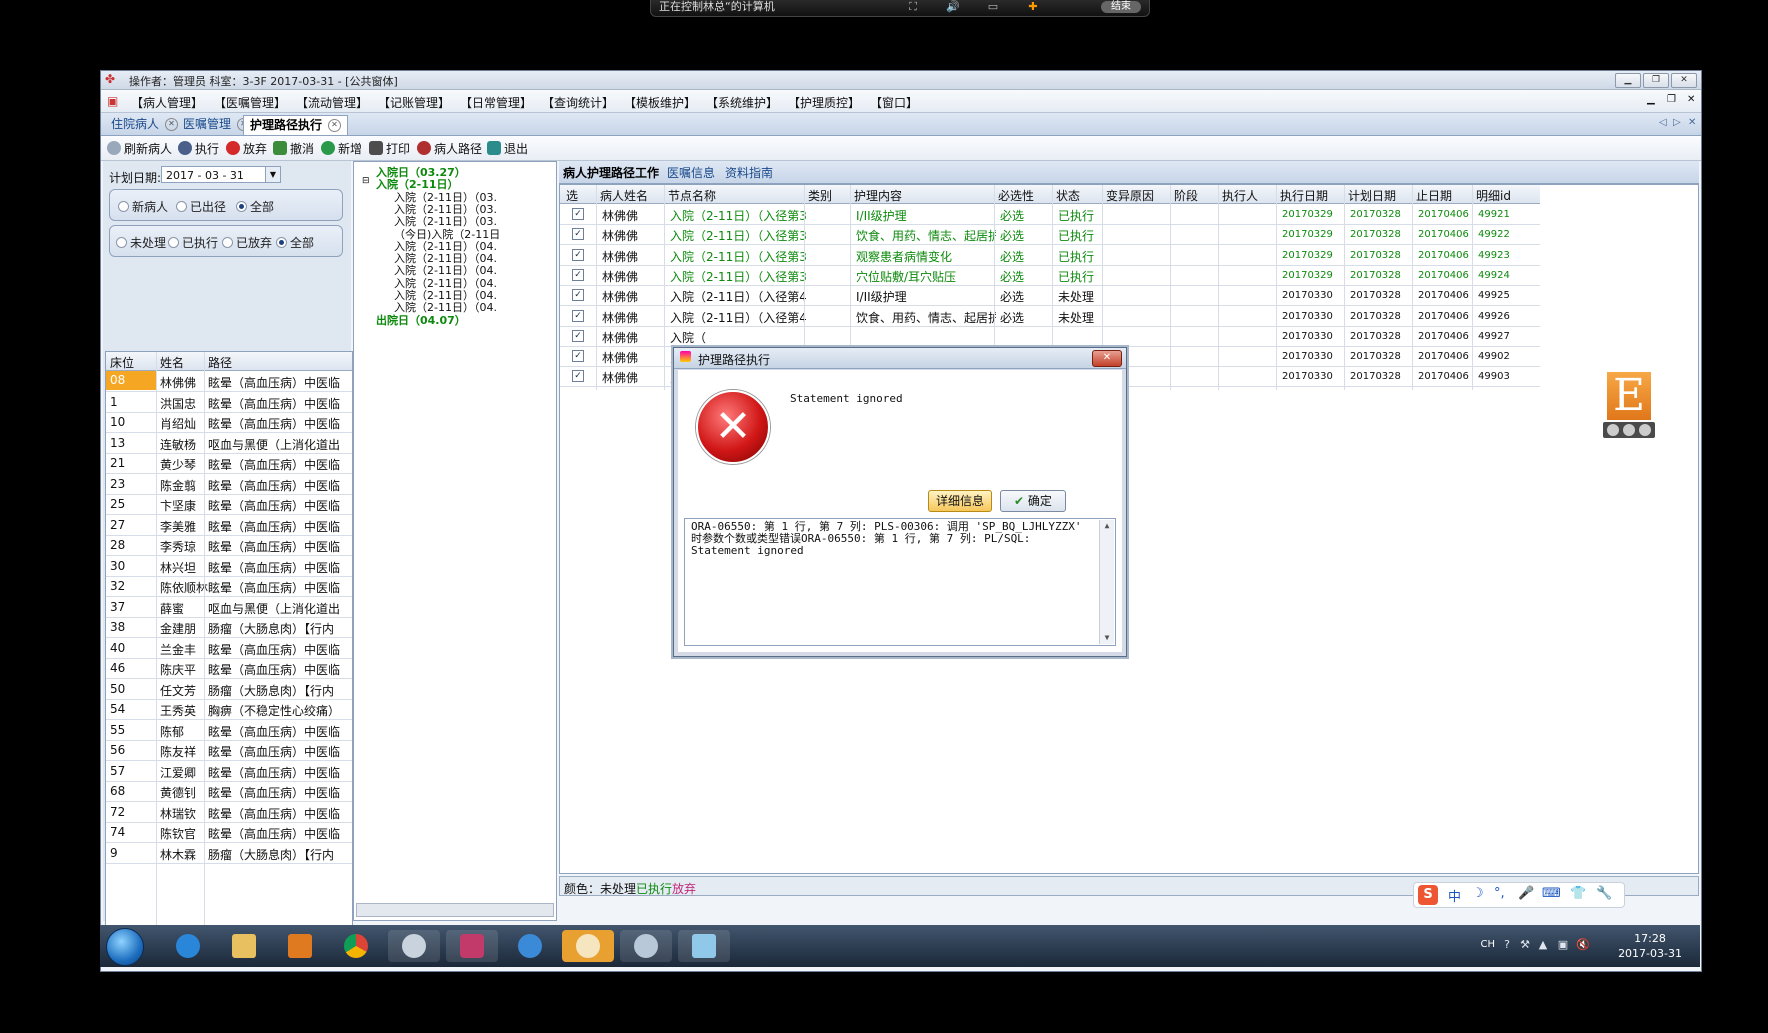 The image size is (1768, 1033). I want to click on add-button: 新增, so click(341, 148).